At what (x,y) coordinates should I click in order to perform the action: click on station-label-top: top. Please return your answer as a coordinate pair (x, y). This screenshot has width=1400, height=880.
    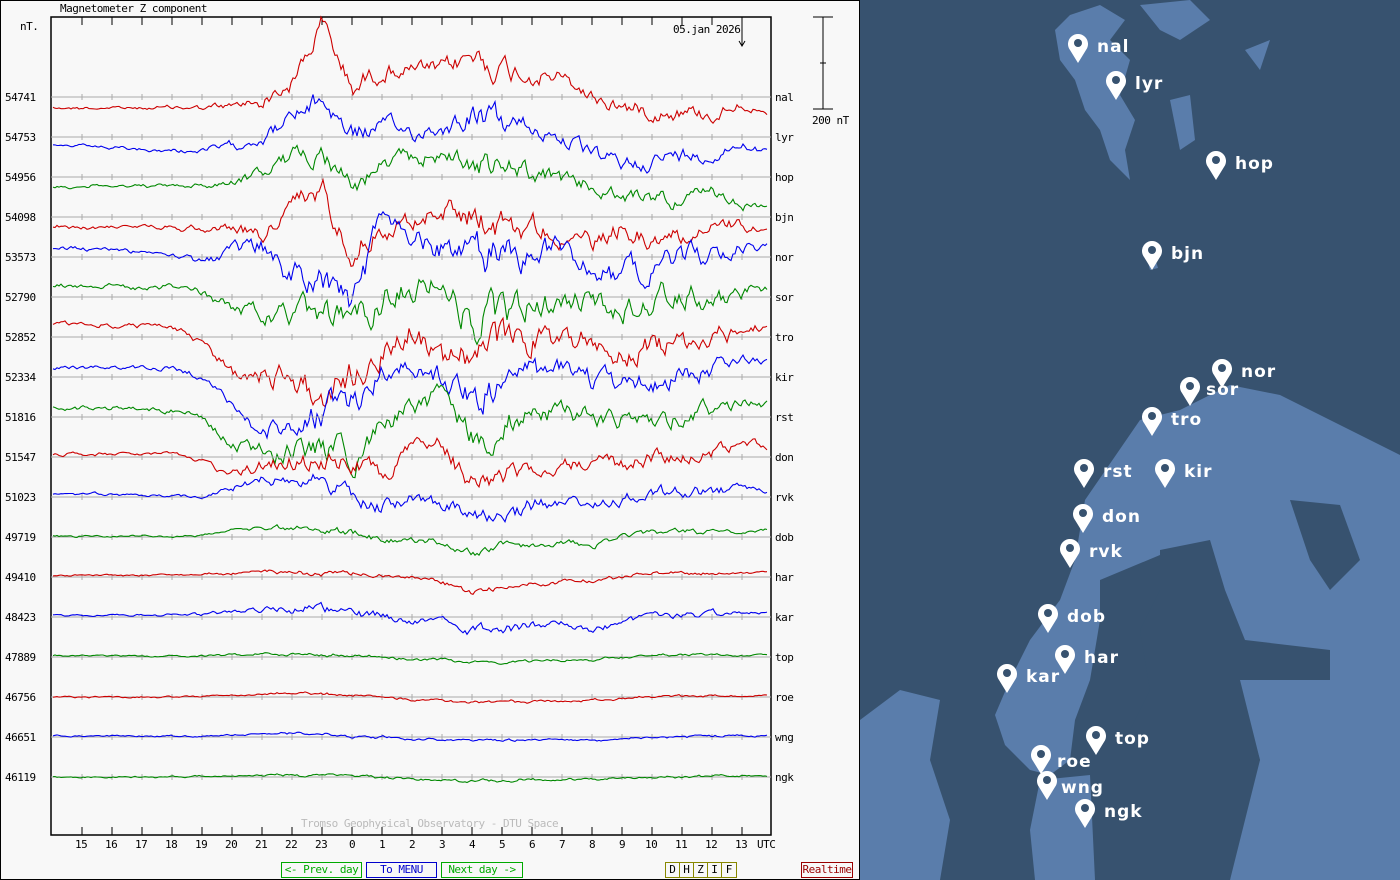
    Looking at the image, I should click on (784, 657).